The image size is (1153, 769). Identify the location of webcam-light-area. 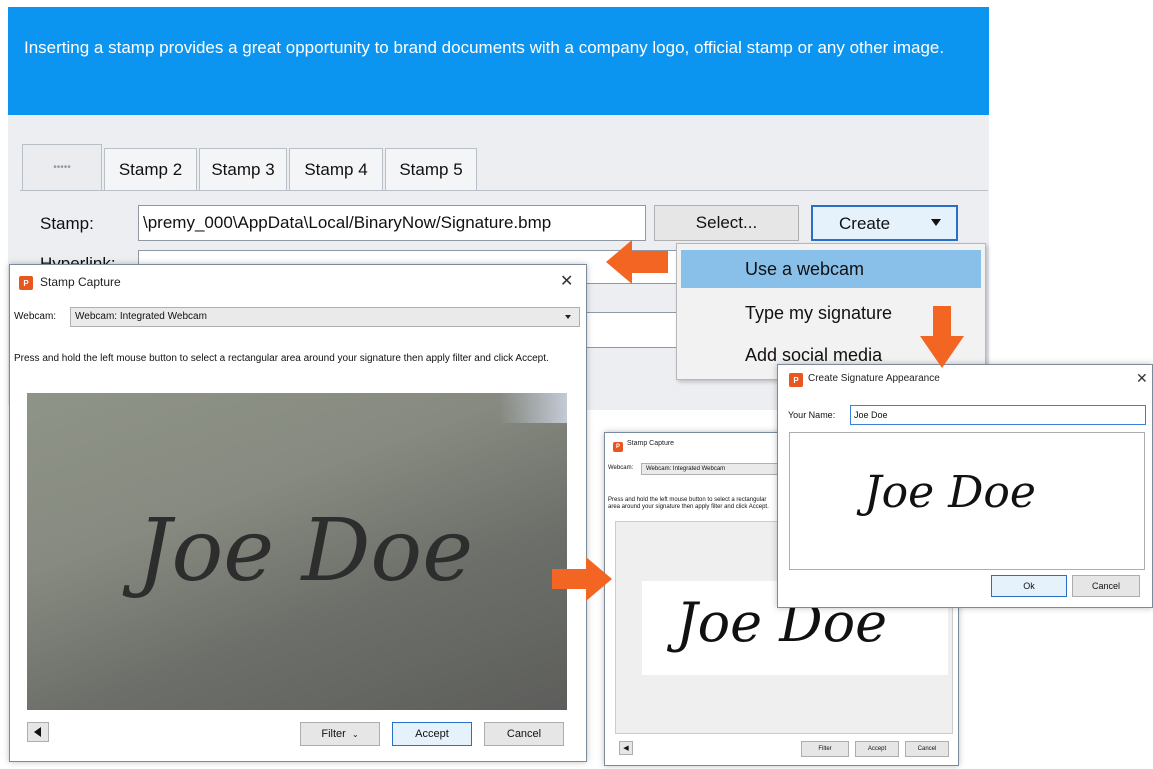
(533, 408).